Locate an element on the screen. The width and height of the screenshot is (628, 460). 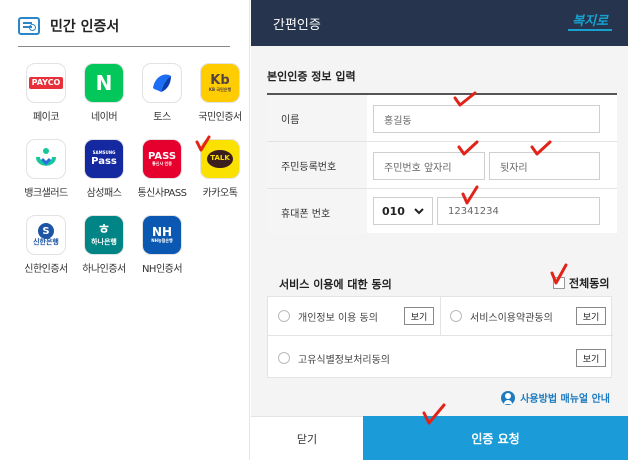
provider-samsungpass: SAMSUNG Pass 삼성패스 is located at coordinates (104, 169).